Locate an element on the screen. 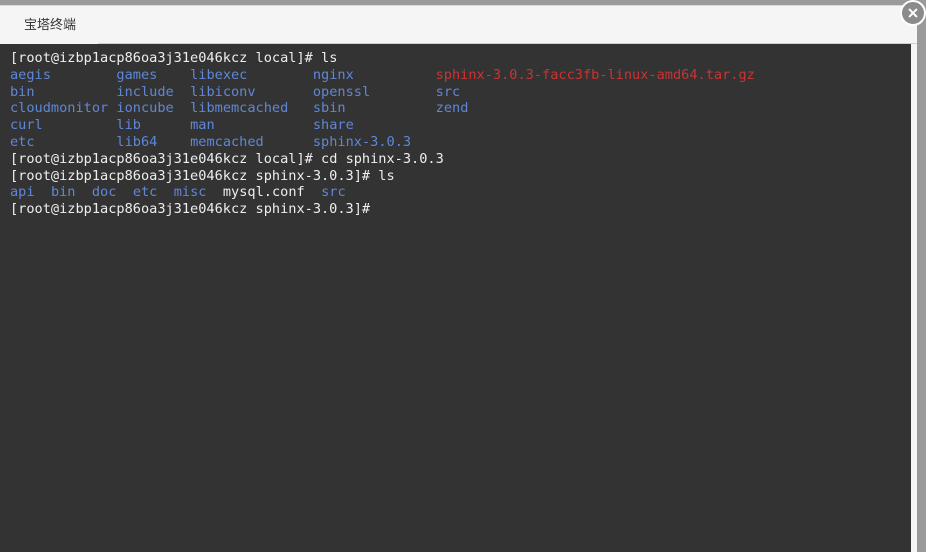 The height and width of the screenshot is (552, 926). terminal-text-segment: openssl is located at coordinates (341, 91).